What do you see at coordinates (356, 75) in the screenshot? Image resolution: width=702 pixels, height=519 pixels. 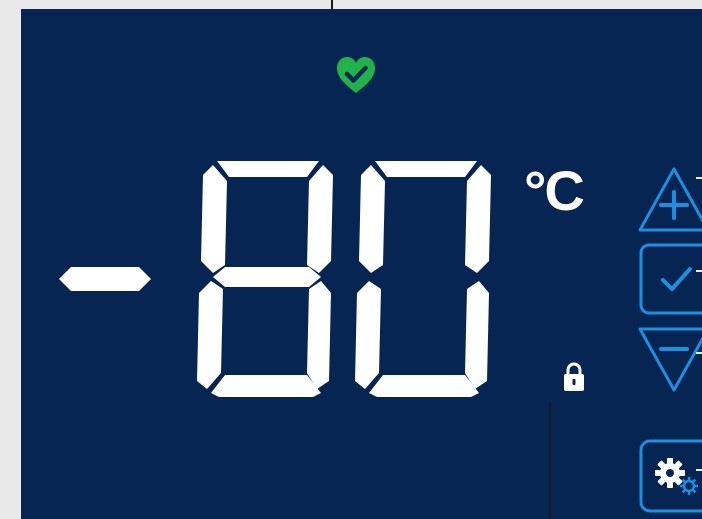 I see `heart-check-icon` at bounding box center [356, 75].